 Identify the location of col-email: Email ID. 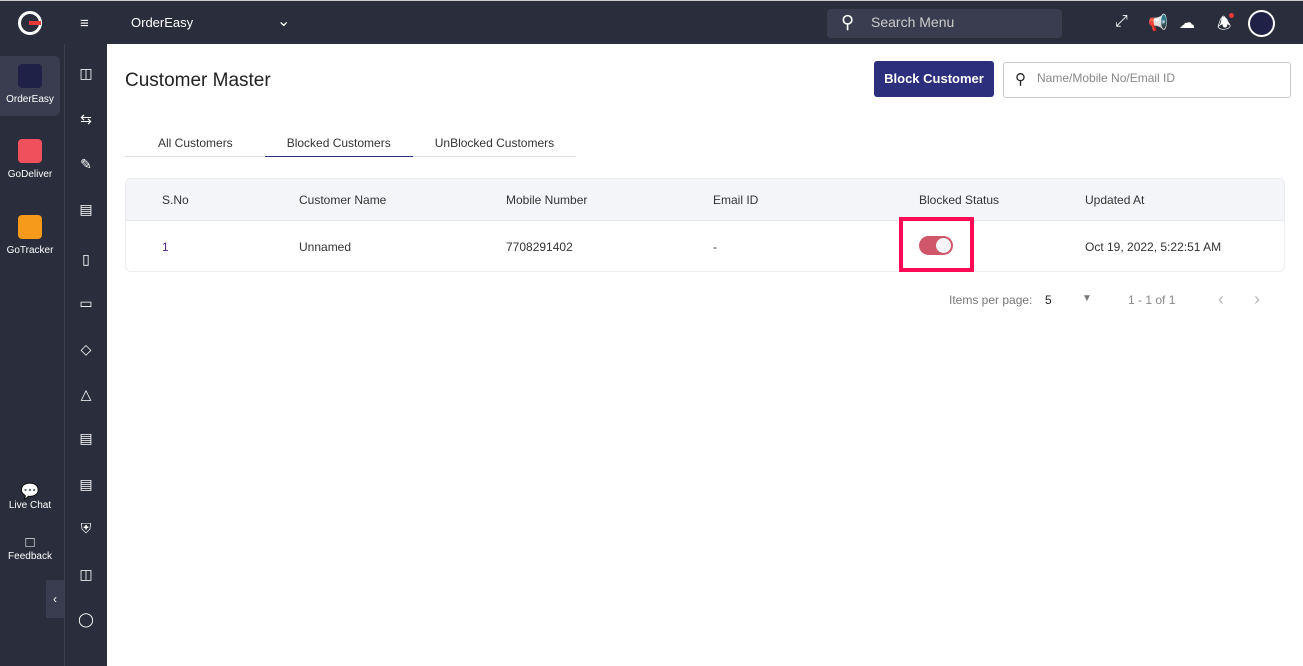
(735, 200).